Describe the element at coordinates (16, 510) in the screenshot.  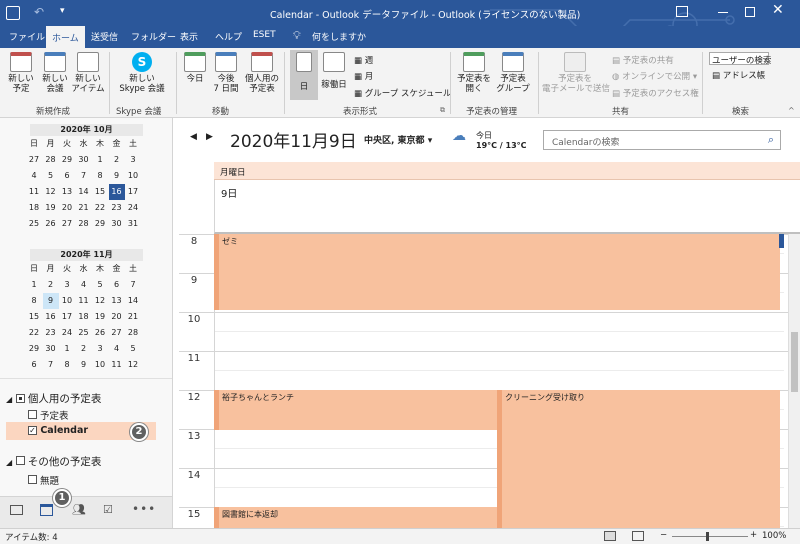
I see `mail-icon` at that location.